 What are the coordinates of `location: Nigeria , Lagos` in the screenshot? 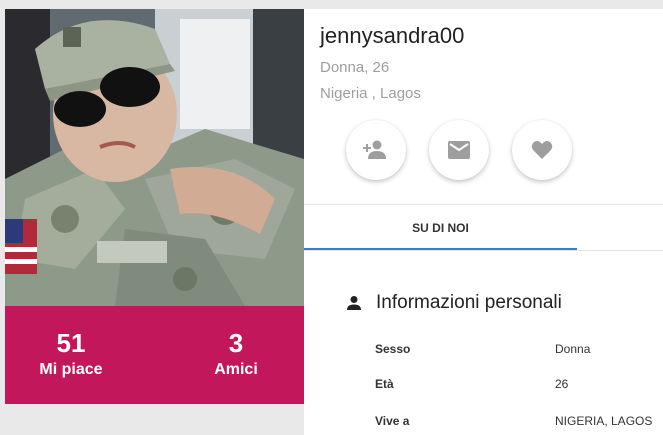 It's located at (370, 93).